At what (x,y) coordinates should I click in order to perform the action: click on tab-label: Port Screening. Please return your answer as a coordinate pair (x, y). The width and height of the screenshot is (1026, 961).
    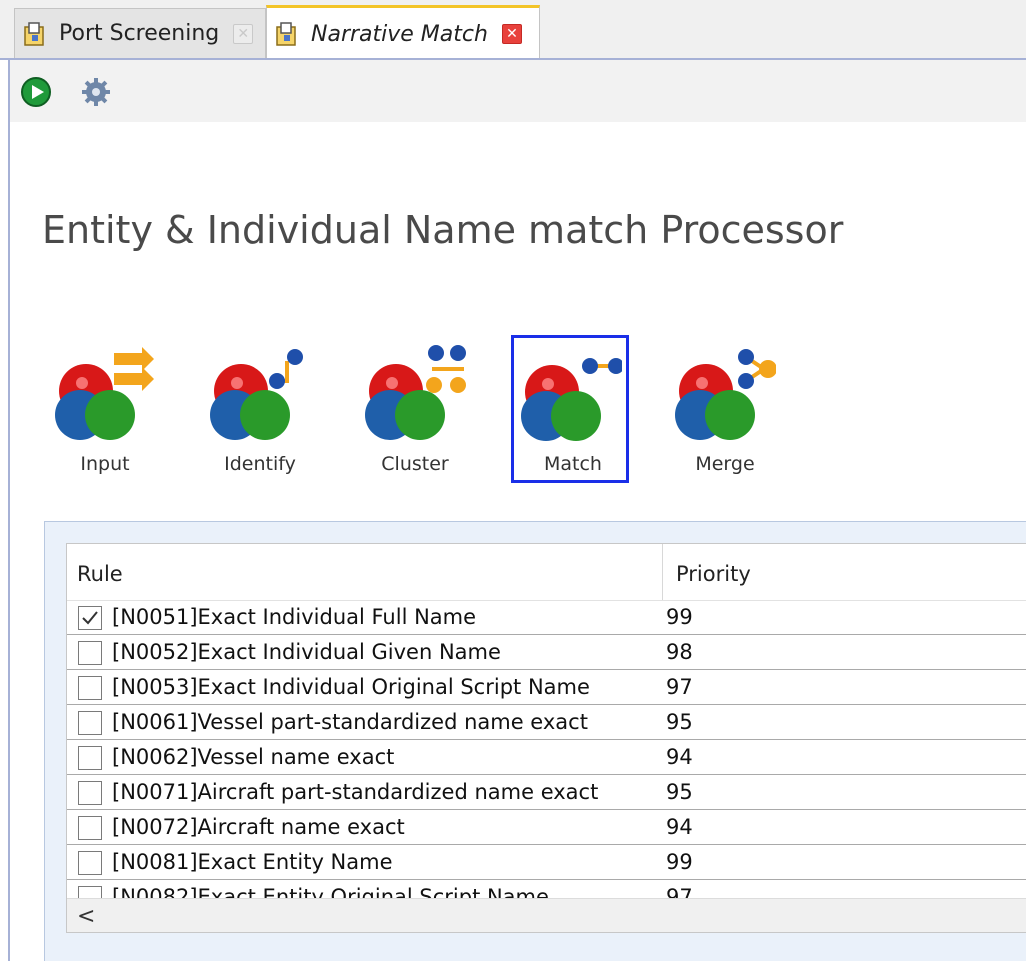
    Looking at the image, I should click on (139, 33).